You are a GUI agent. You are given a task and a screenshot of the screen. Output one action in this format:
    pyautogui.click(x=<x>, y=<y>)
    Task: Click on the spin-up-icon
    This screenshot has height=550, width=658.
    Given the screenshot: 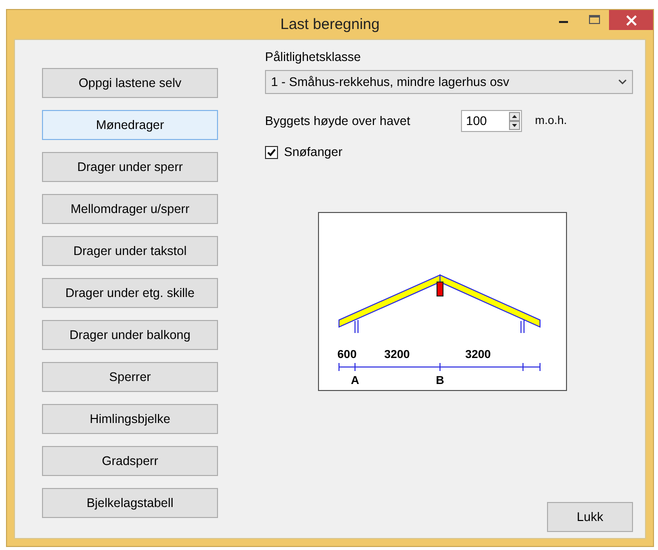 What is the action you would take?
    pyautogui.click(x=514, y=116)
    